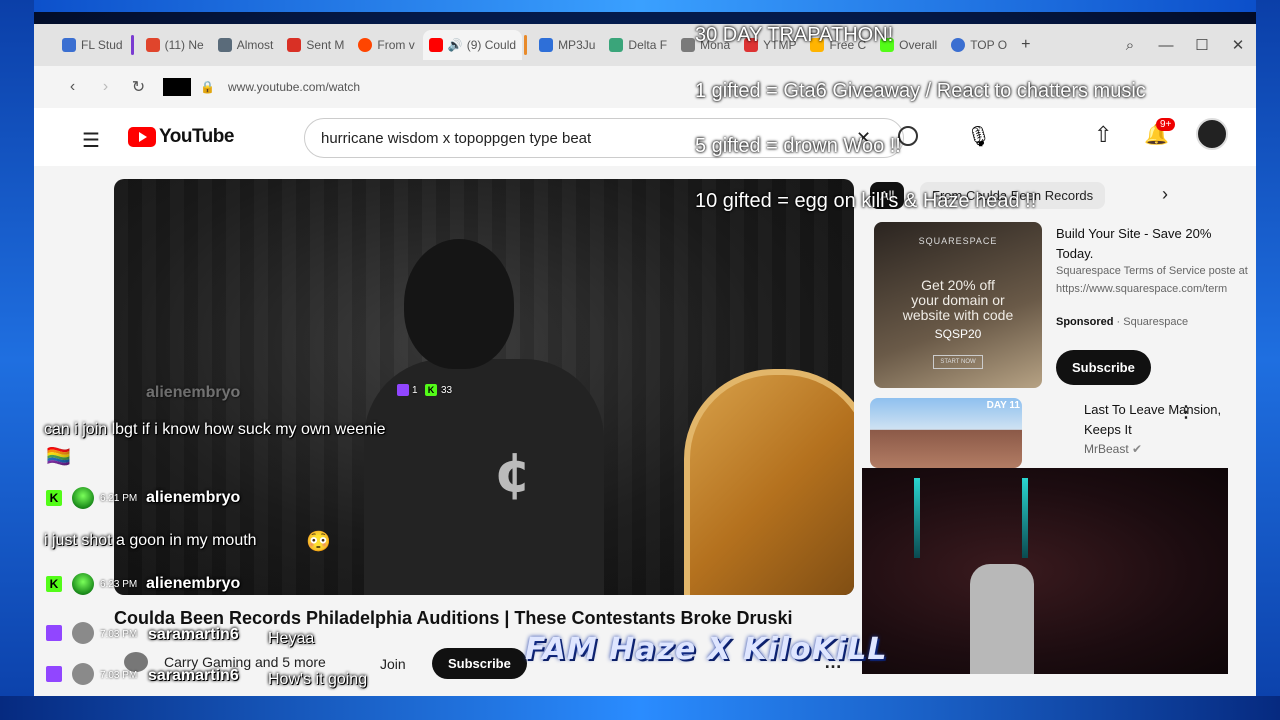 Image resolution: width=1280 pixels, height=720 pixels. I want to click on delta-icon, so click(616, 45).